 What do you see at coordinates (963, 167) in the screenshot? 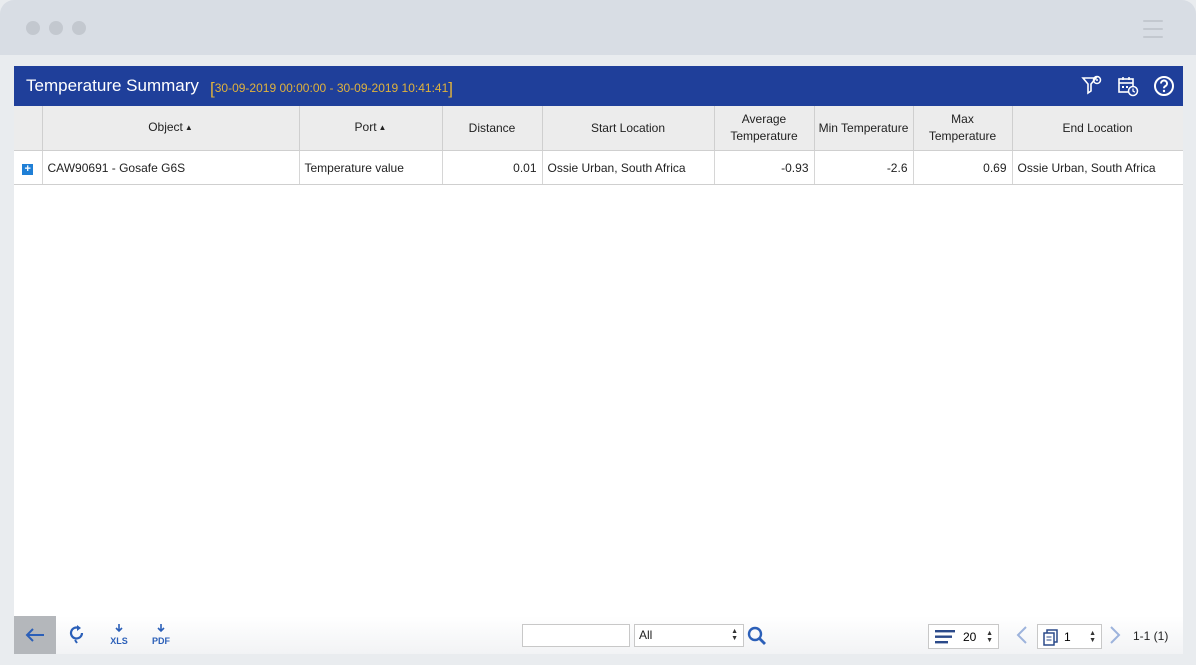
I see `cell-max-temperature: 0.69` at bounding box center [963, 167].